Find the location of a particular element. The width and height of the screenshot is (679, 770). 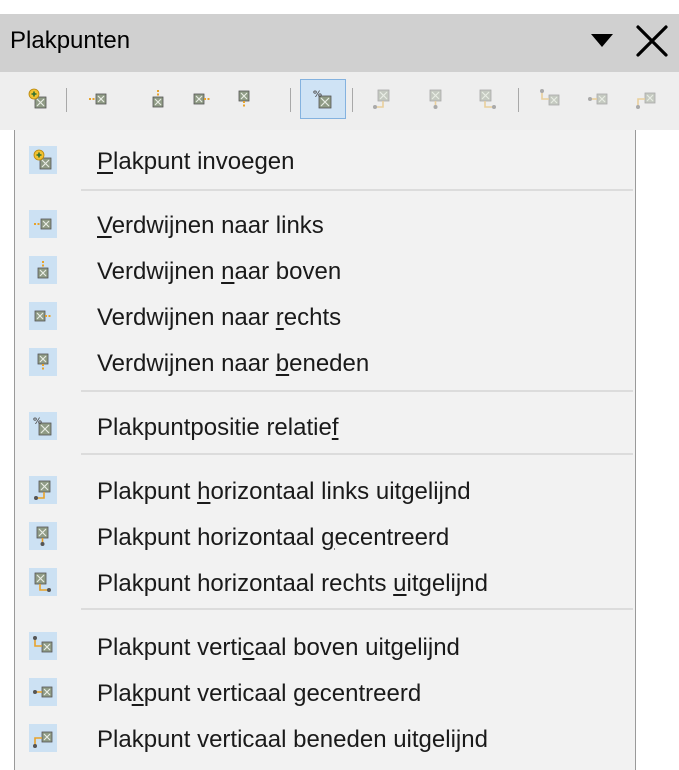

toolbar-button-h-center is located at coordinates (436, 99).